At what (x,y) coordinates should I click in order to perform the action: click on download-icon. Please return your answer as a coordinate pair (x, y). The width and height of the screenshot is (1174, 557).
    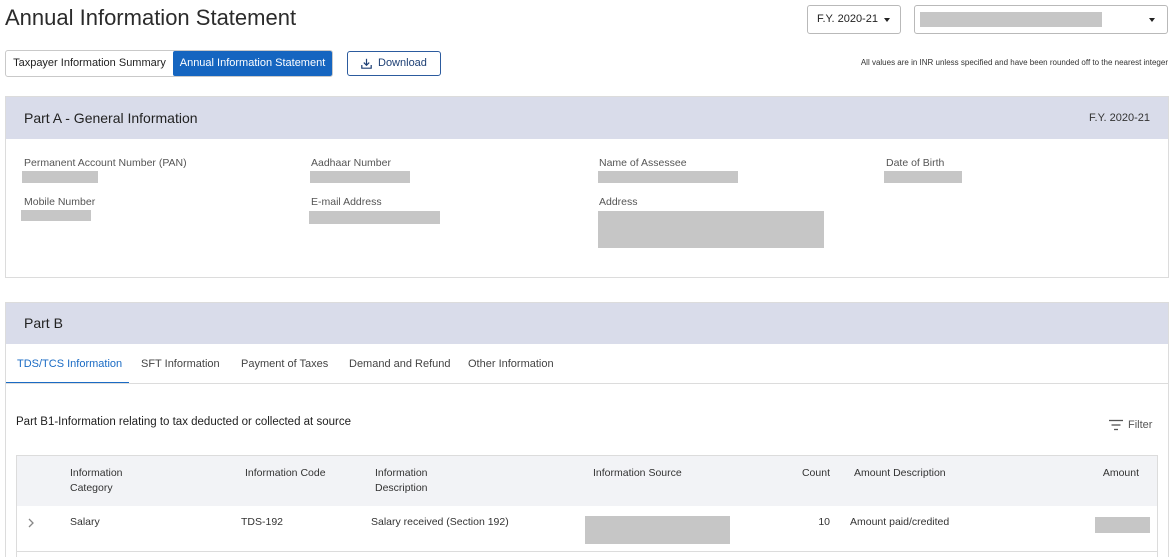
    Looking at the image, I should click on (366, 63).